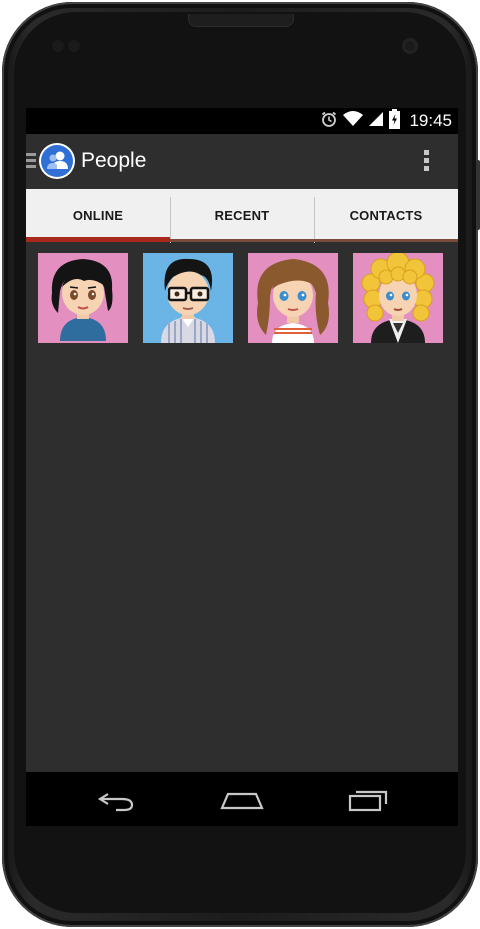 This screenshot has height=929, width=480. What do you see at coordinates (395, 121) in the screenshot?
I see `battery-charging-icon` at bounding box center [395, 121].